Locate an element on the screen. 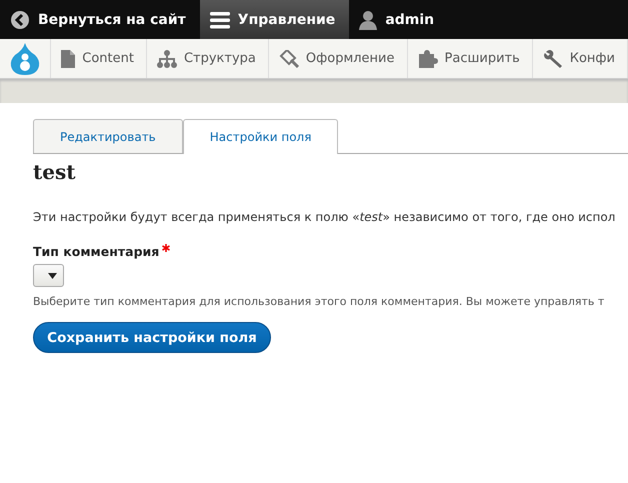 This screenshot has width=628, height=483. puzzle-piece-icon is located at coordinates (428, 59).